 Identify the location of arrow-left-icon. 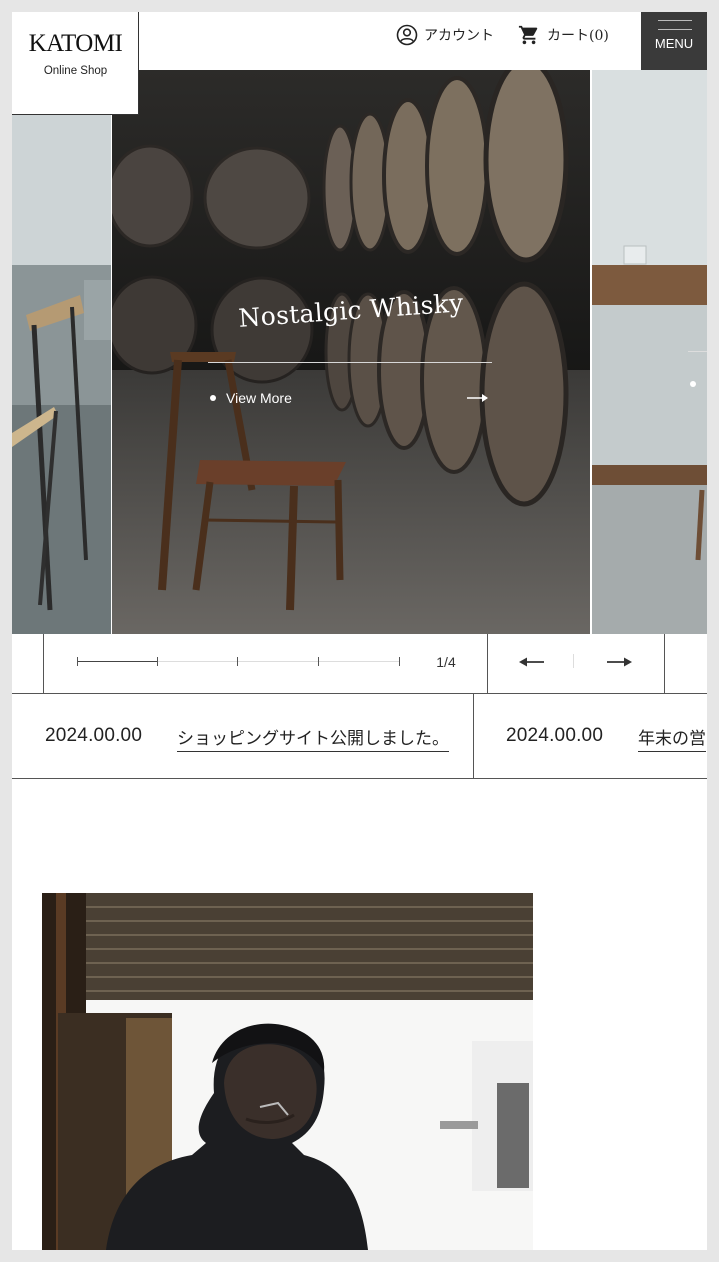
(531, 662).